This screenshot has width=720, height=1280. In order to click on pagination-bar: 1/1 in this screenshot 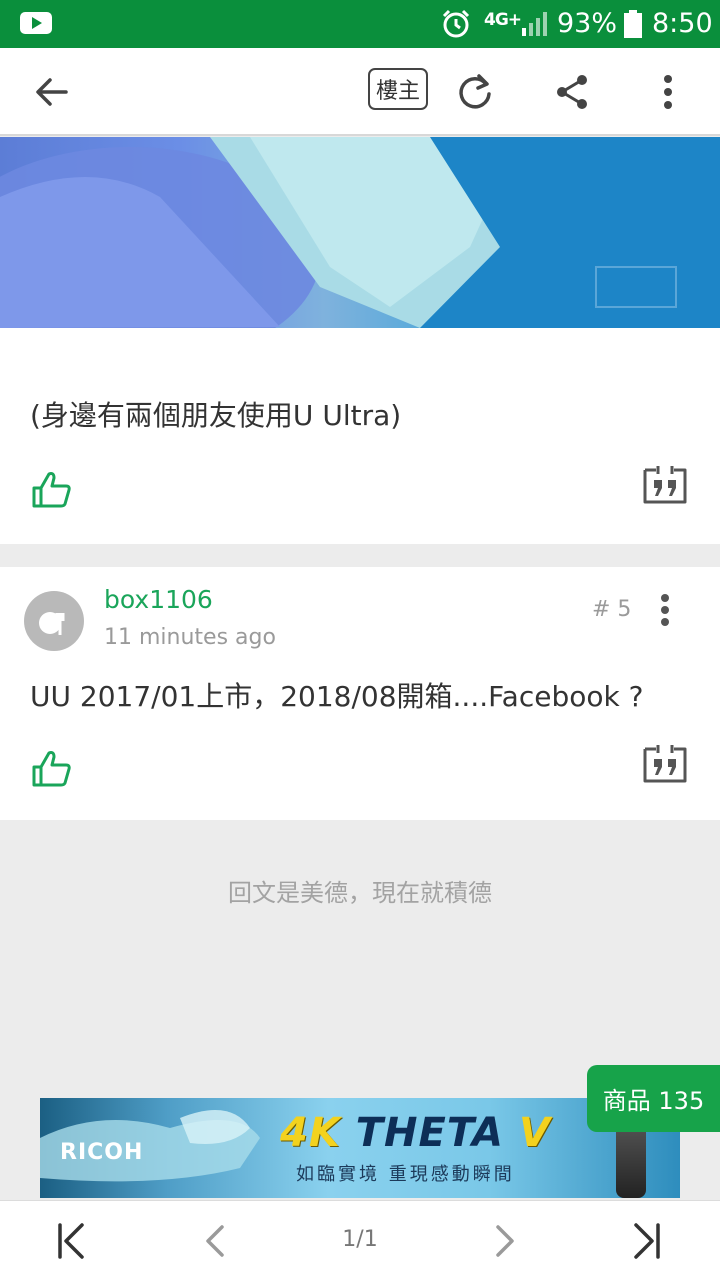, I will do `click(360, 1240)`.